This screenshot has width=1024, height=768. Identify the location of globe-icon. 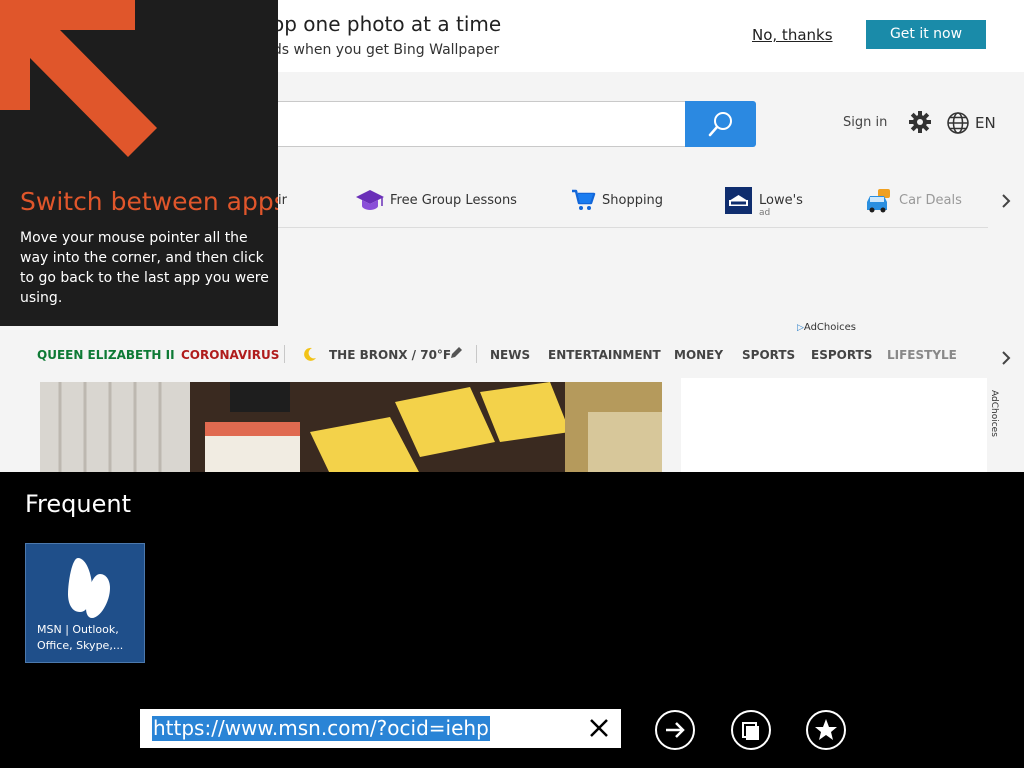
(958, 123).